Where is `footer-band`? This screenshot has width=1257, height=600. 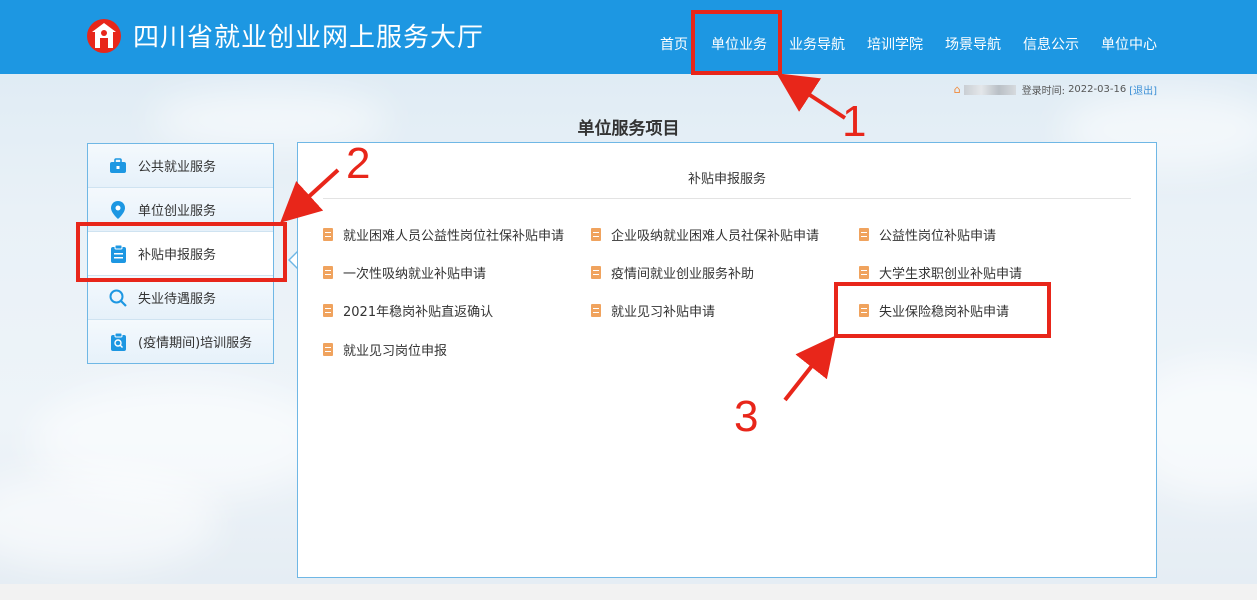
footer-band is located at coordinates (628, 592).